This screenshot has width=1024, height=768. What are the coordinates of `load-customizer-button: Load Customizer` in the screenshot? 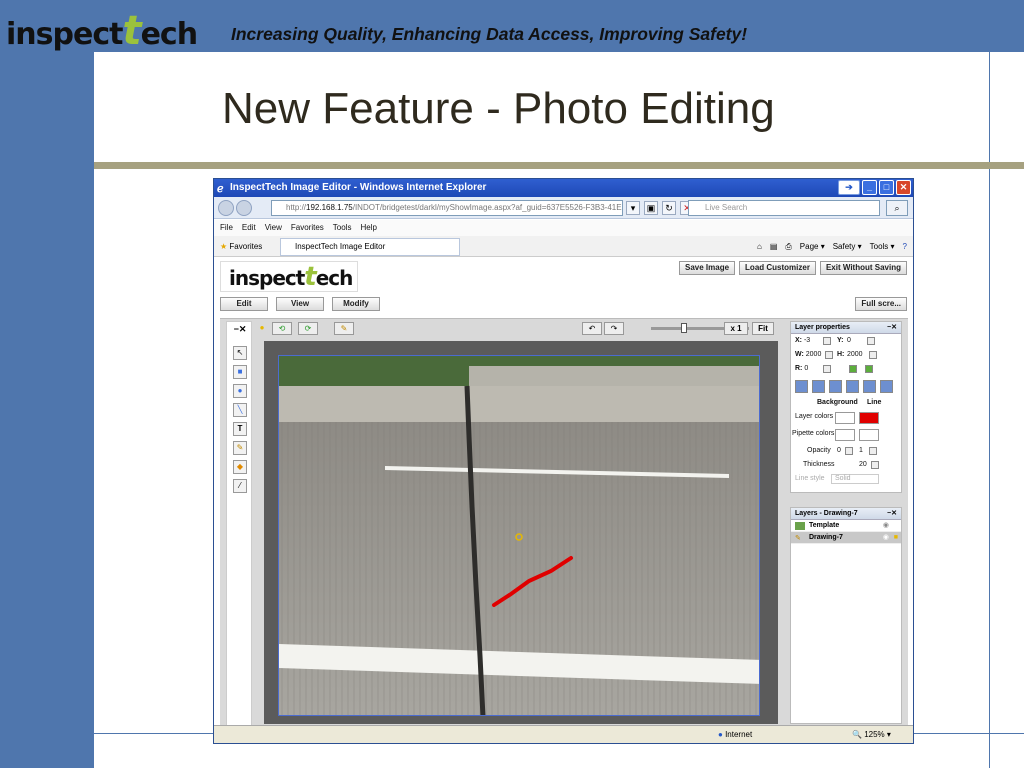 It's located at (777, 268).